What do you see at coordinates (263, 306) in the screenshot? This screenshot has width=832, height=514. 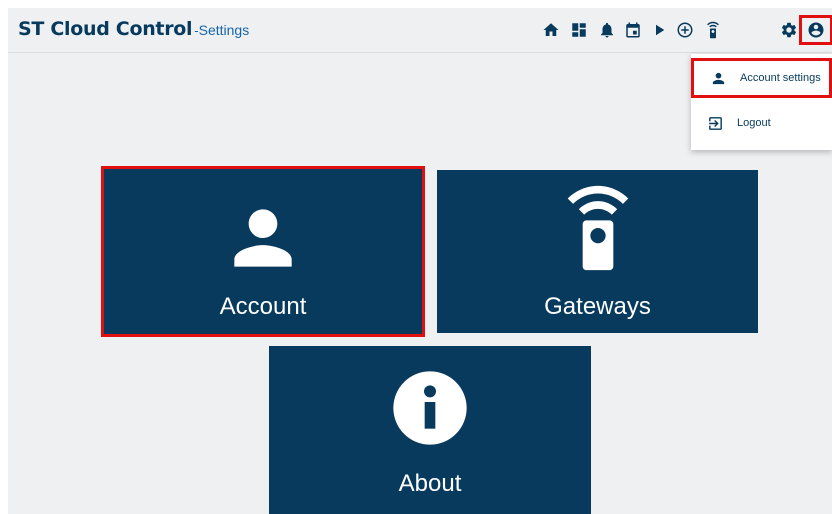 I see `tile-label: Account` at bounding box center [263, 306].